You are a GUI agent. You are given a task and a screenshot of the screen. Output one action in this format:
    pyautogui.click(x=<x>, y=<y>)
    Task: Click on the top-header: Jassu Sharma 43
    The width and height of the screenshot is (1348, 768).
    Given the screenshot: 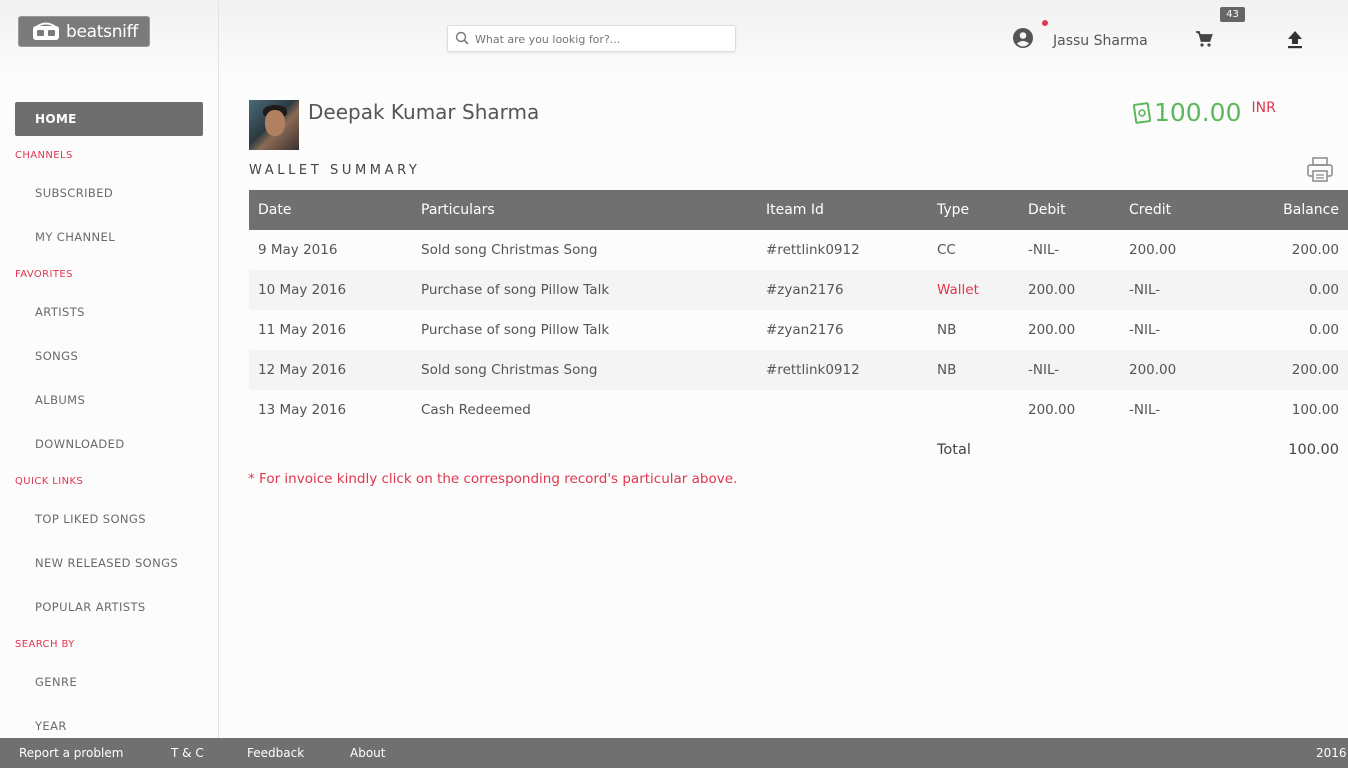 What is the action you would take?
    pyautogui.click(x=783, y=36)
    